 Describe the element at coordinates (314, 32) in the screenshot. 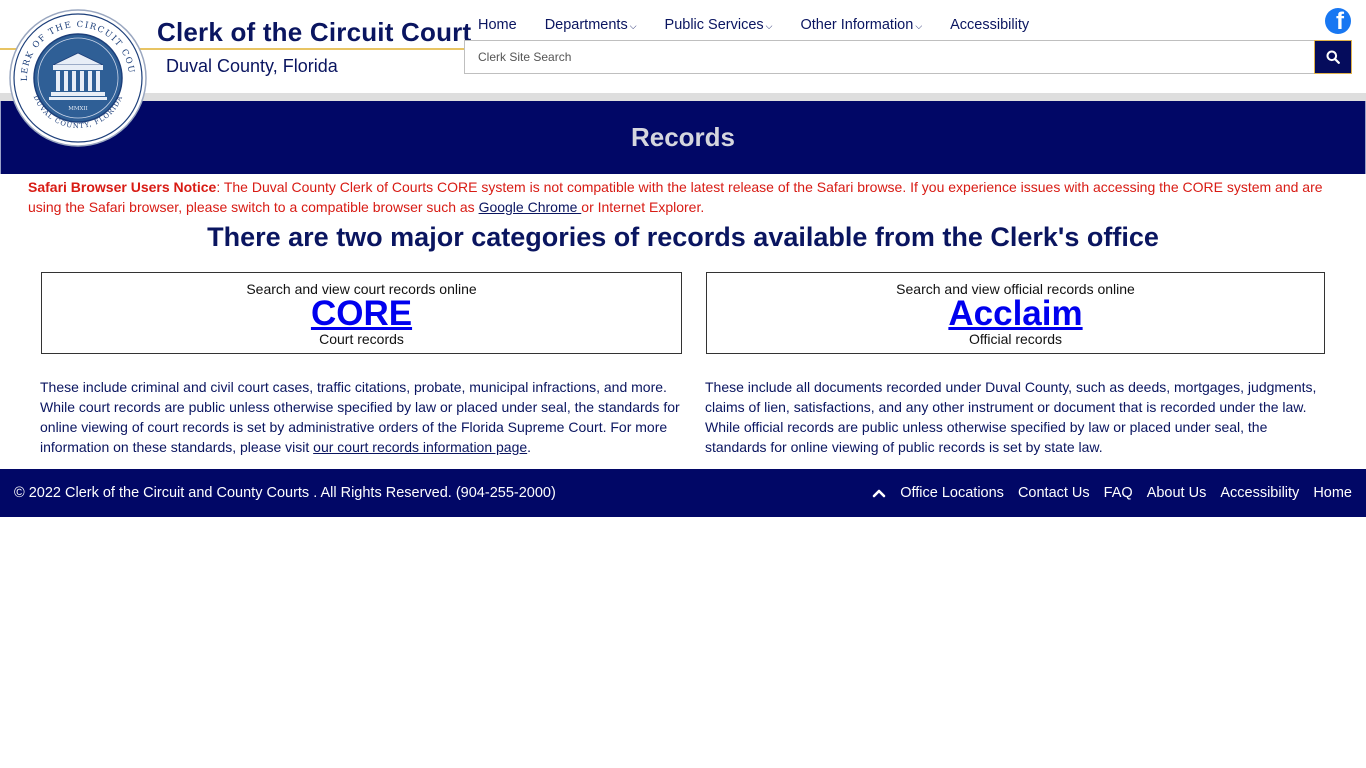

I see `site-title: Clerk of the Circuit Court` at that location.